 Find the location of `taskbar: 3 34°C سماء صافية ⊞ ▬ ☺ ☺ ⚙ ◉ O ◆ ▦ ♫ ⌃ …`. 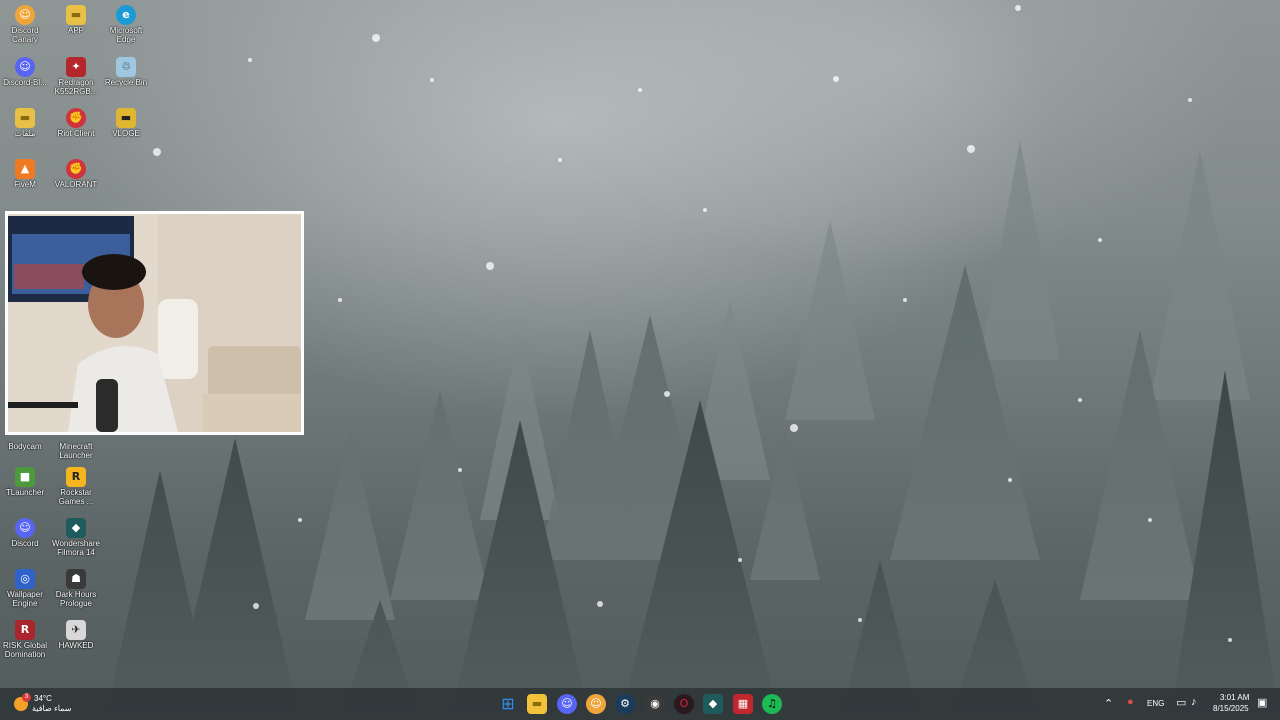

taskbar: 3 34°C سماء صافية ⊞ ▬ ☺ ☺ ⚙ ◉ O ◆ ▦ ♫ ⌃ … is located at coordinates (640, 704).